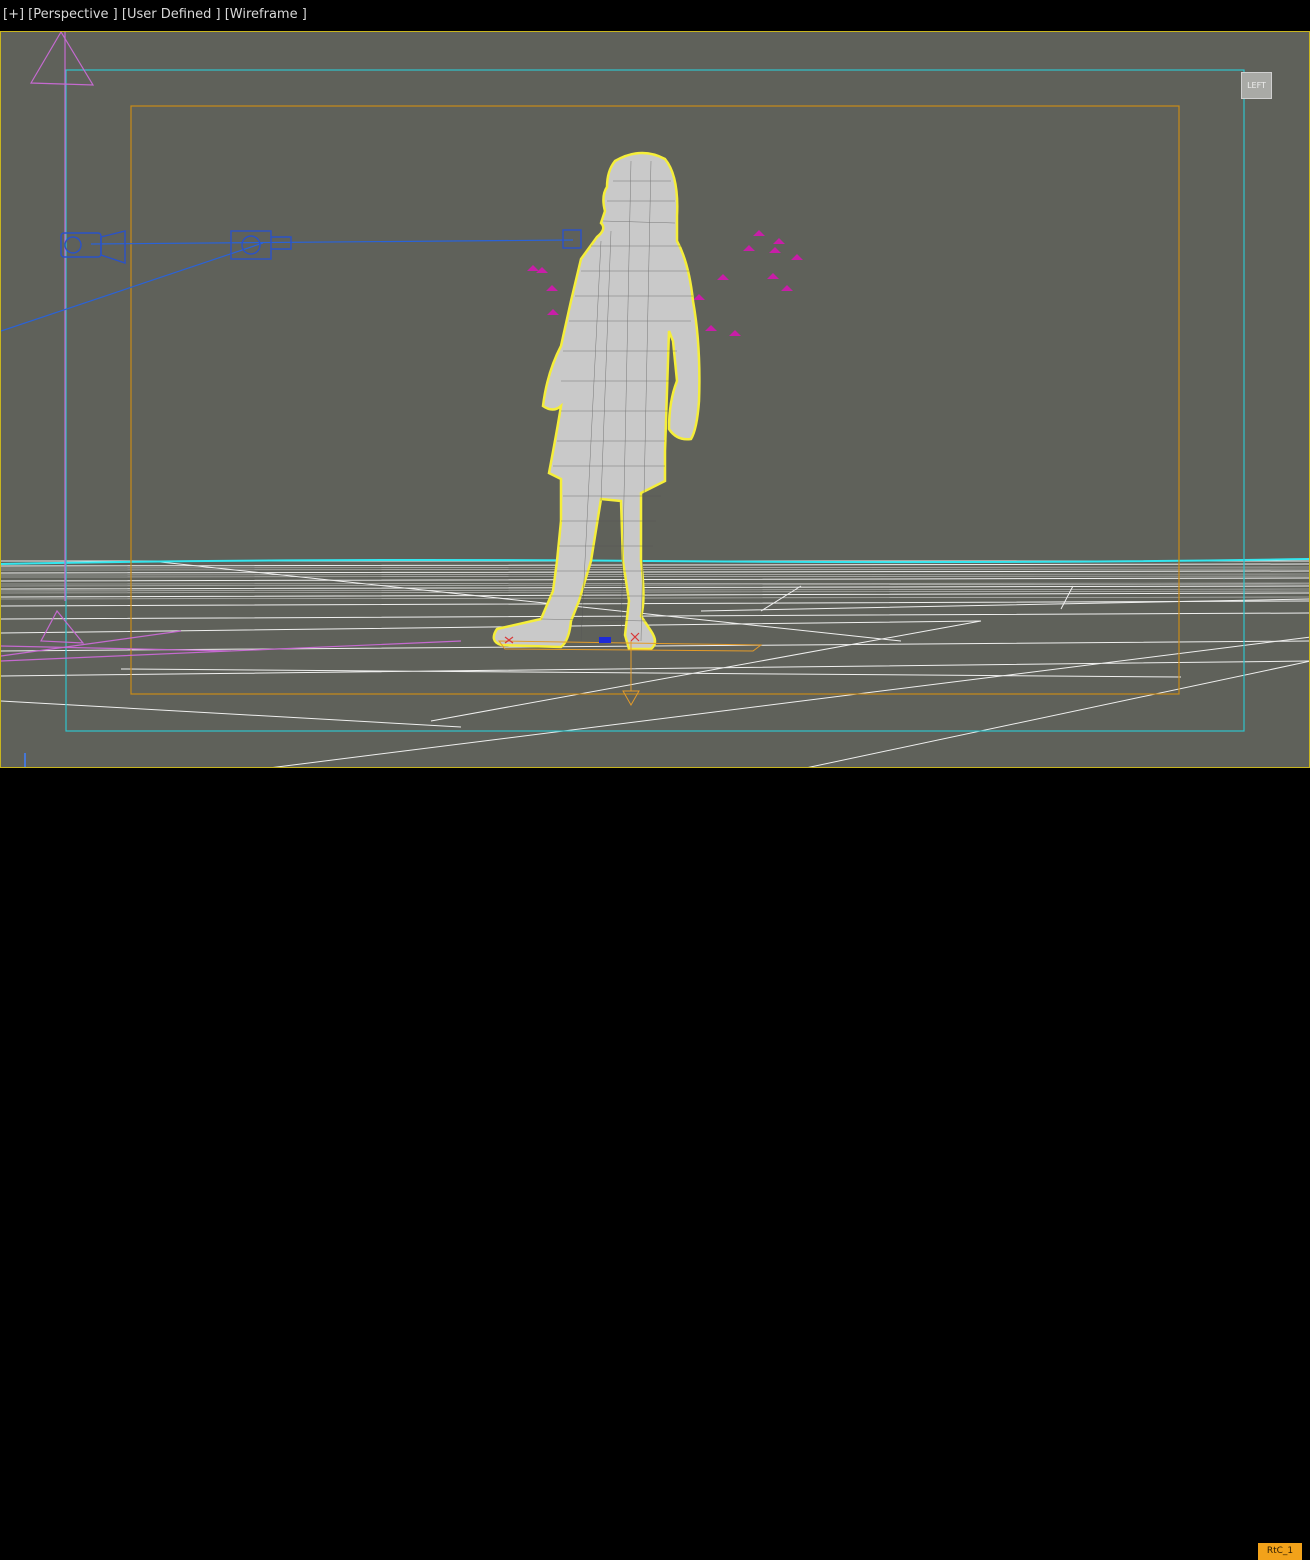 This screenshot has width=1310, height=1560. I want to click on viewcube-icon: LEFT, so click(1256, 85).